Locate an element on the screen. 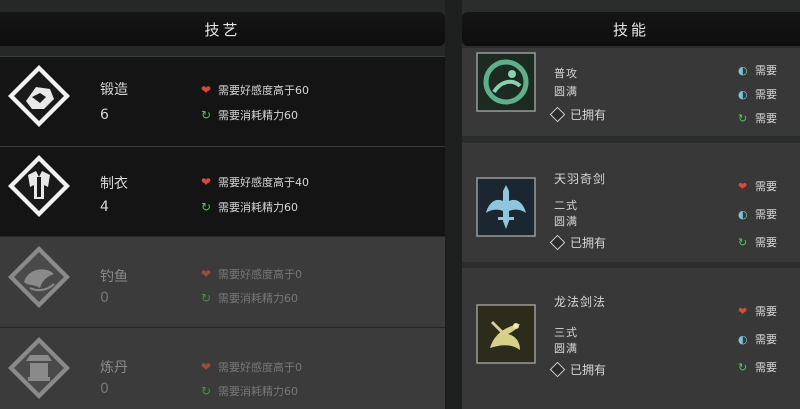  crafts-title: 技艺 is located at coordinates (222, 29).